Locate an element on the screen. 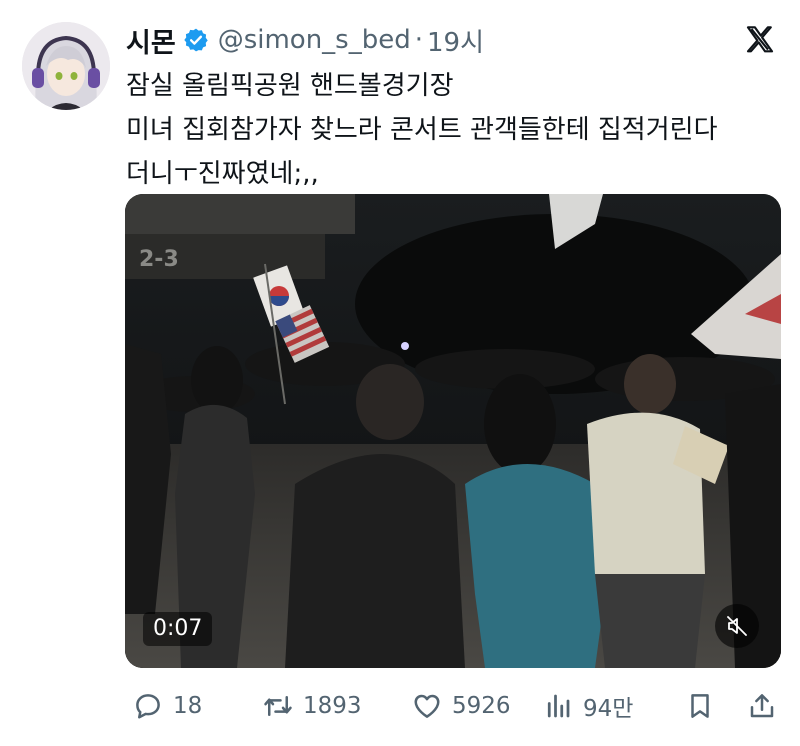 The image size is (800, 746). x-logo-icon is located at coordinates (760, 40).